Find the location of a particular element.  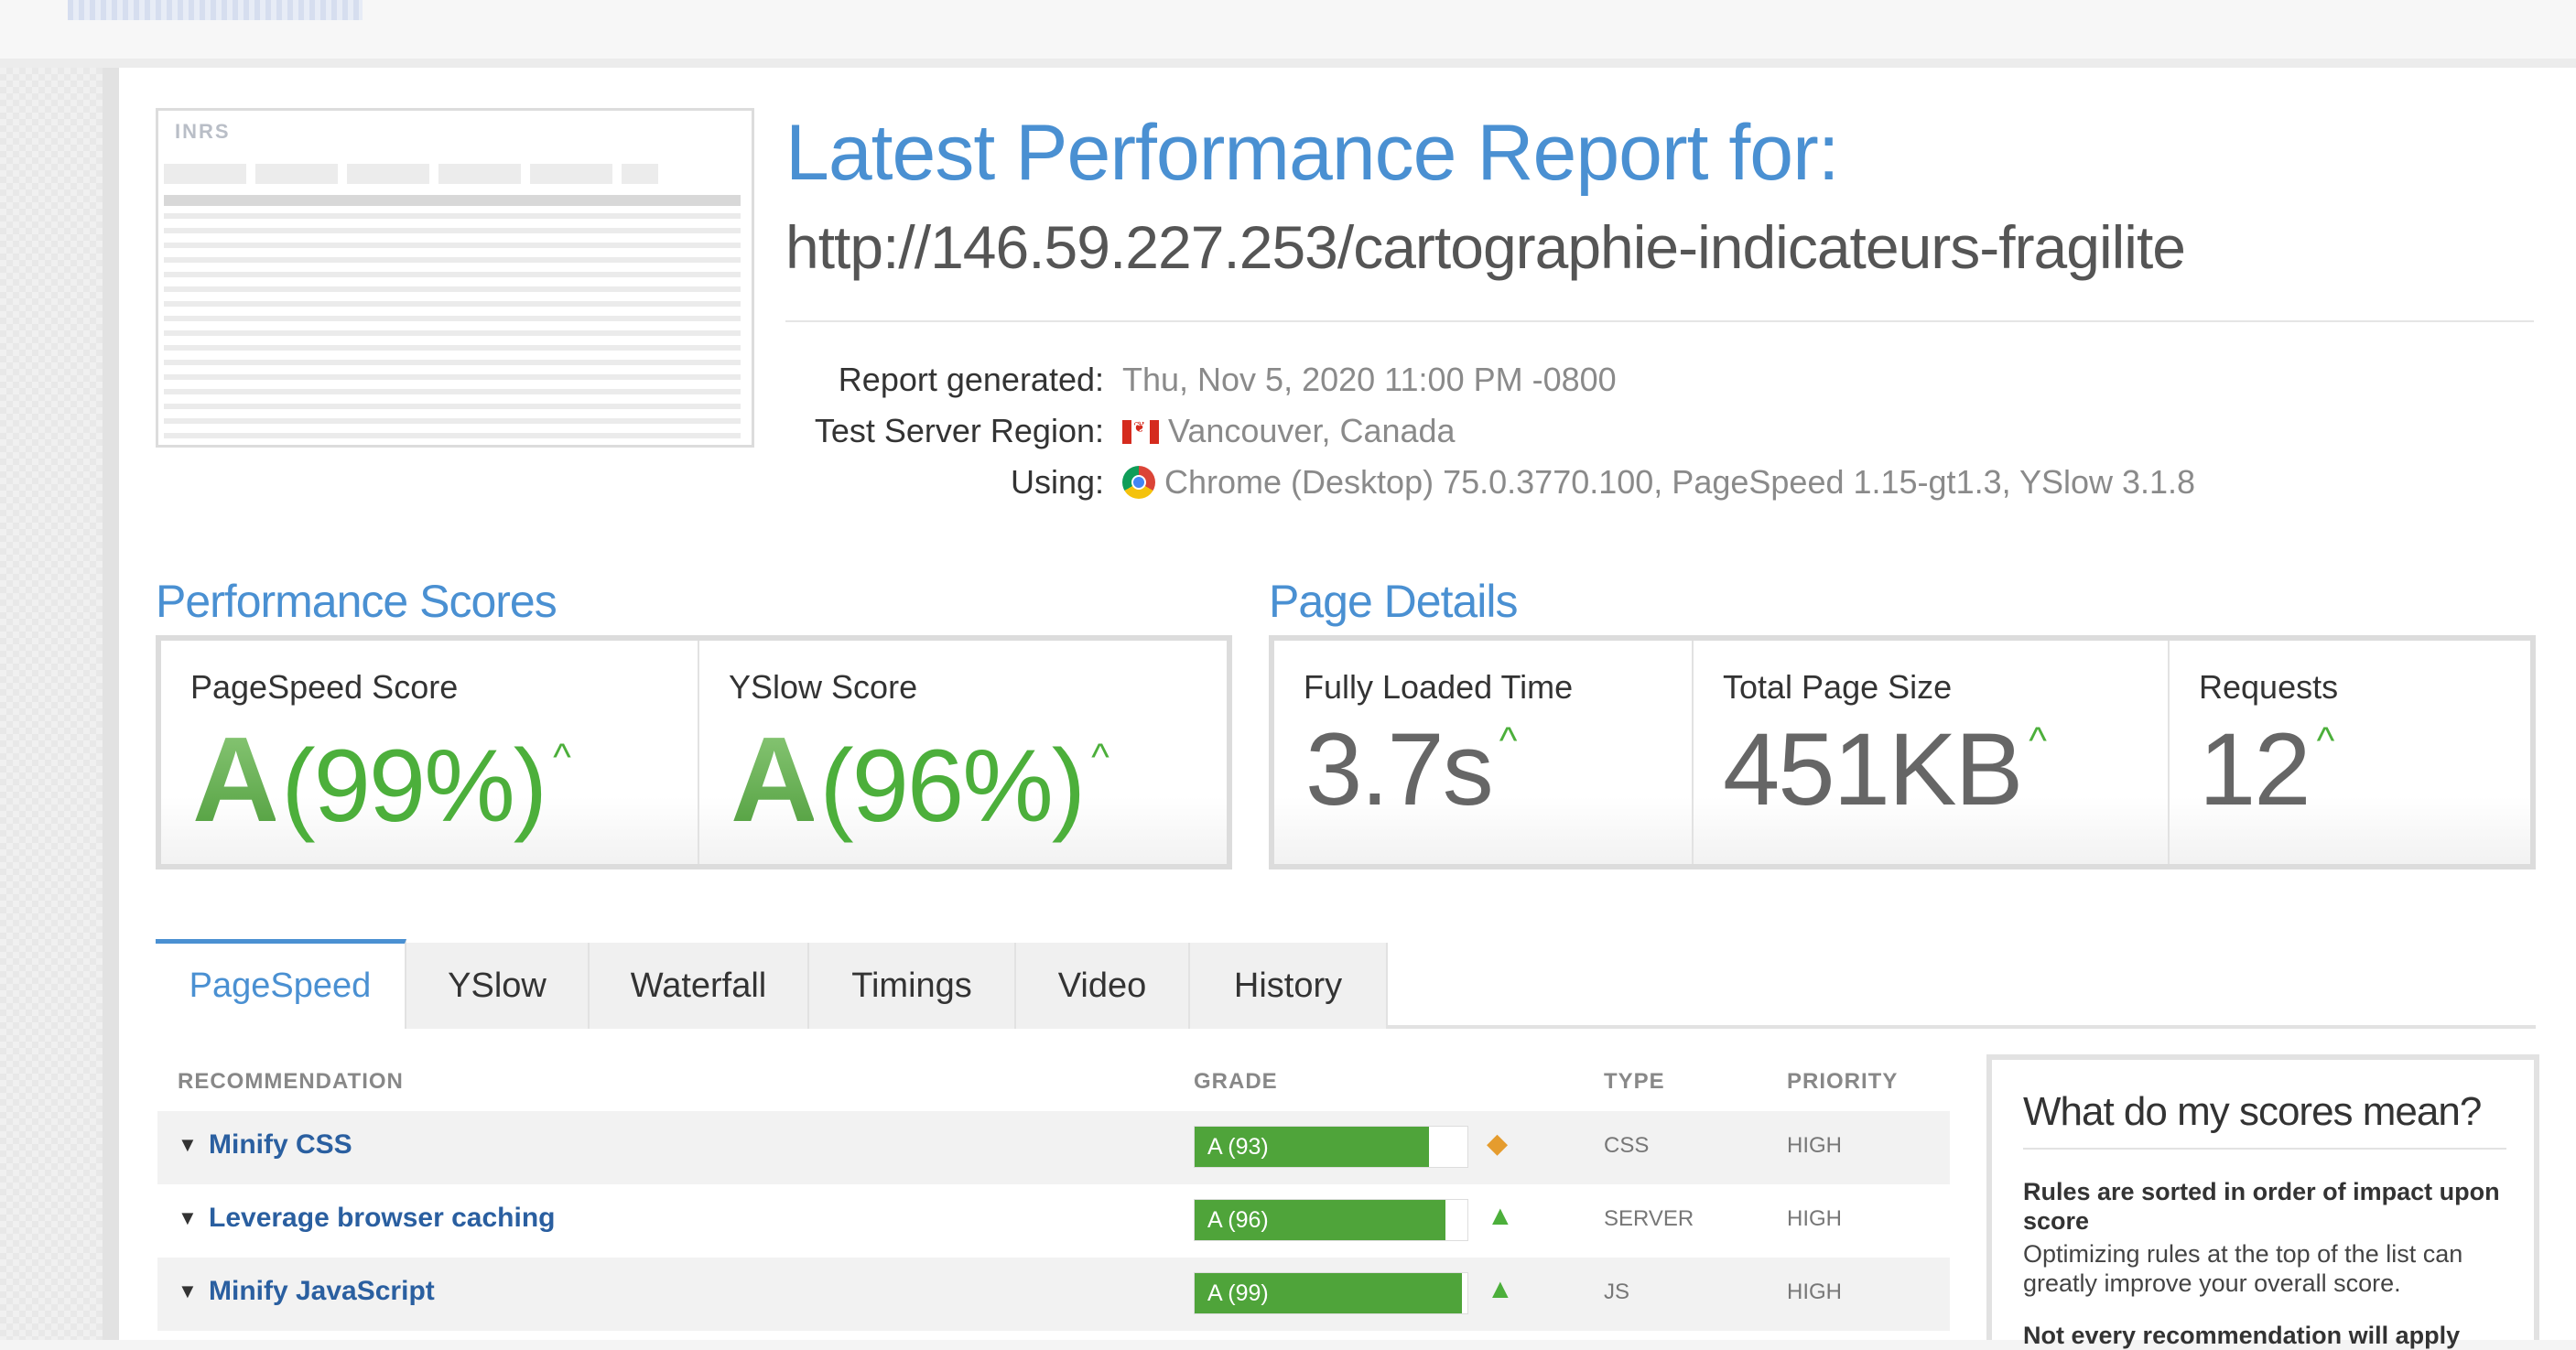

using-label: Using: is located at coordinates (1057, 482).